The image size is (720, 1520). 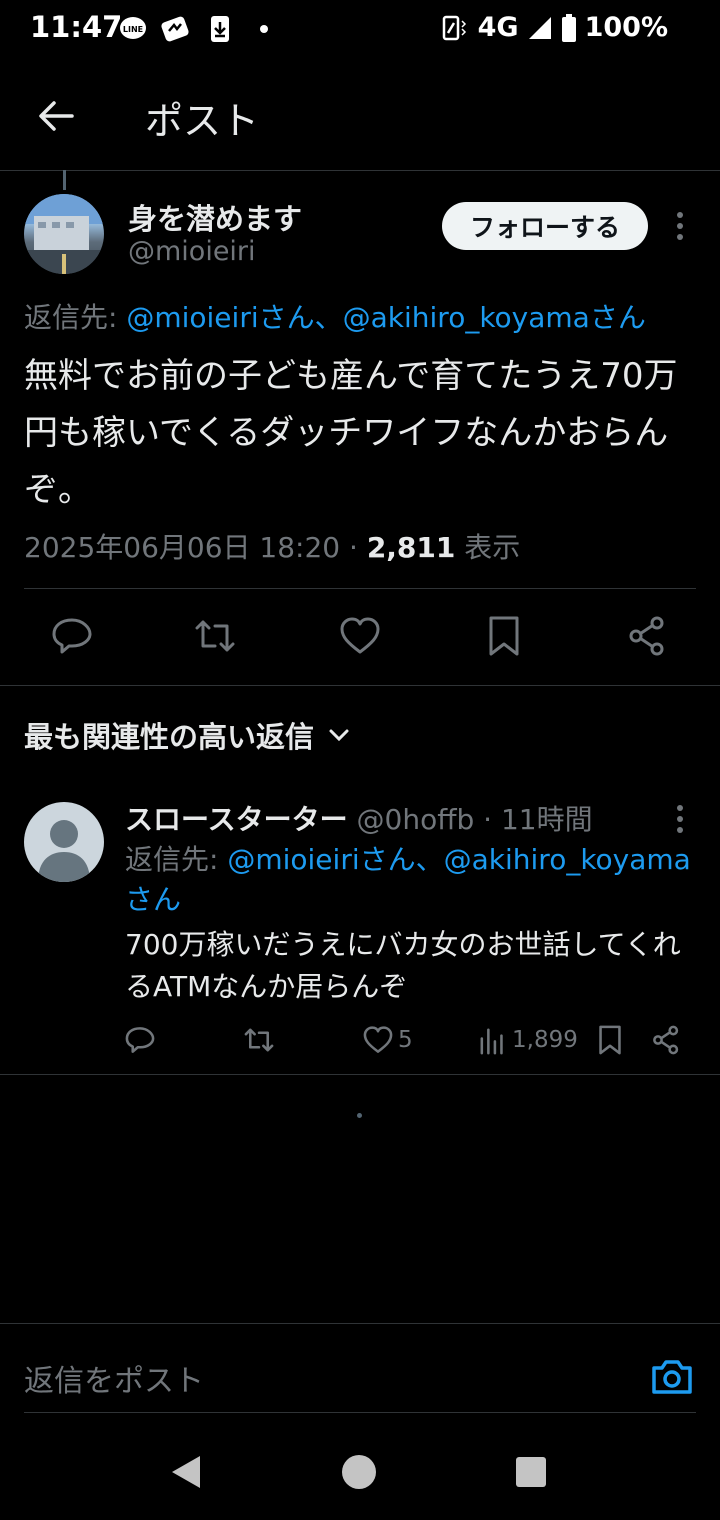 I want to click on signal-icon, so click(x=539, y=27).